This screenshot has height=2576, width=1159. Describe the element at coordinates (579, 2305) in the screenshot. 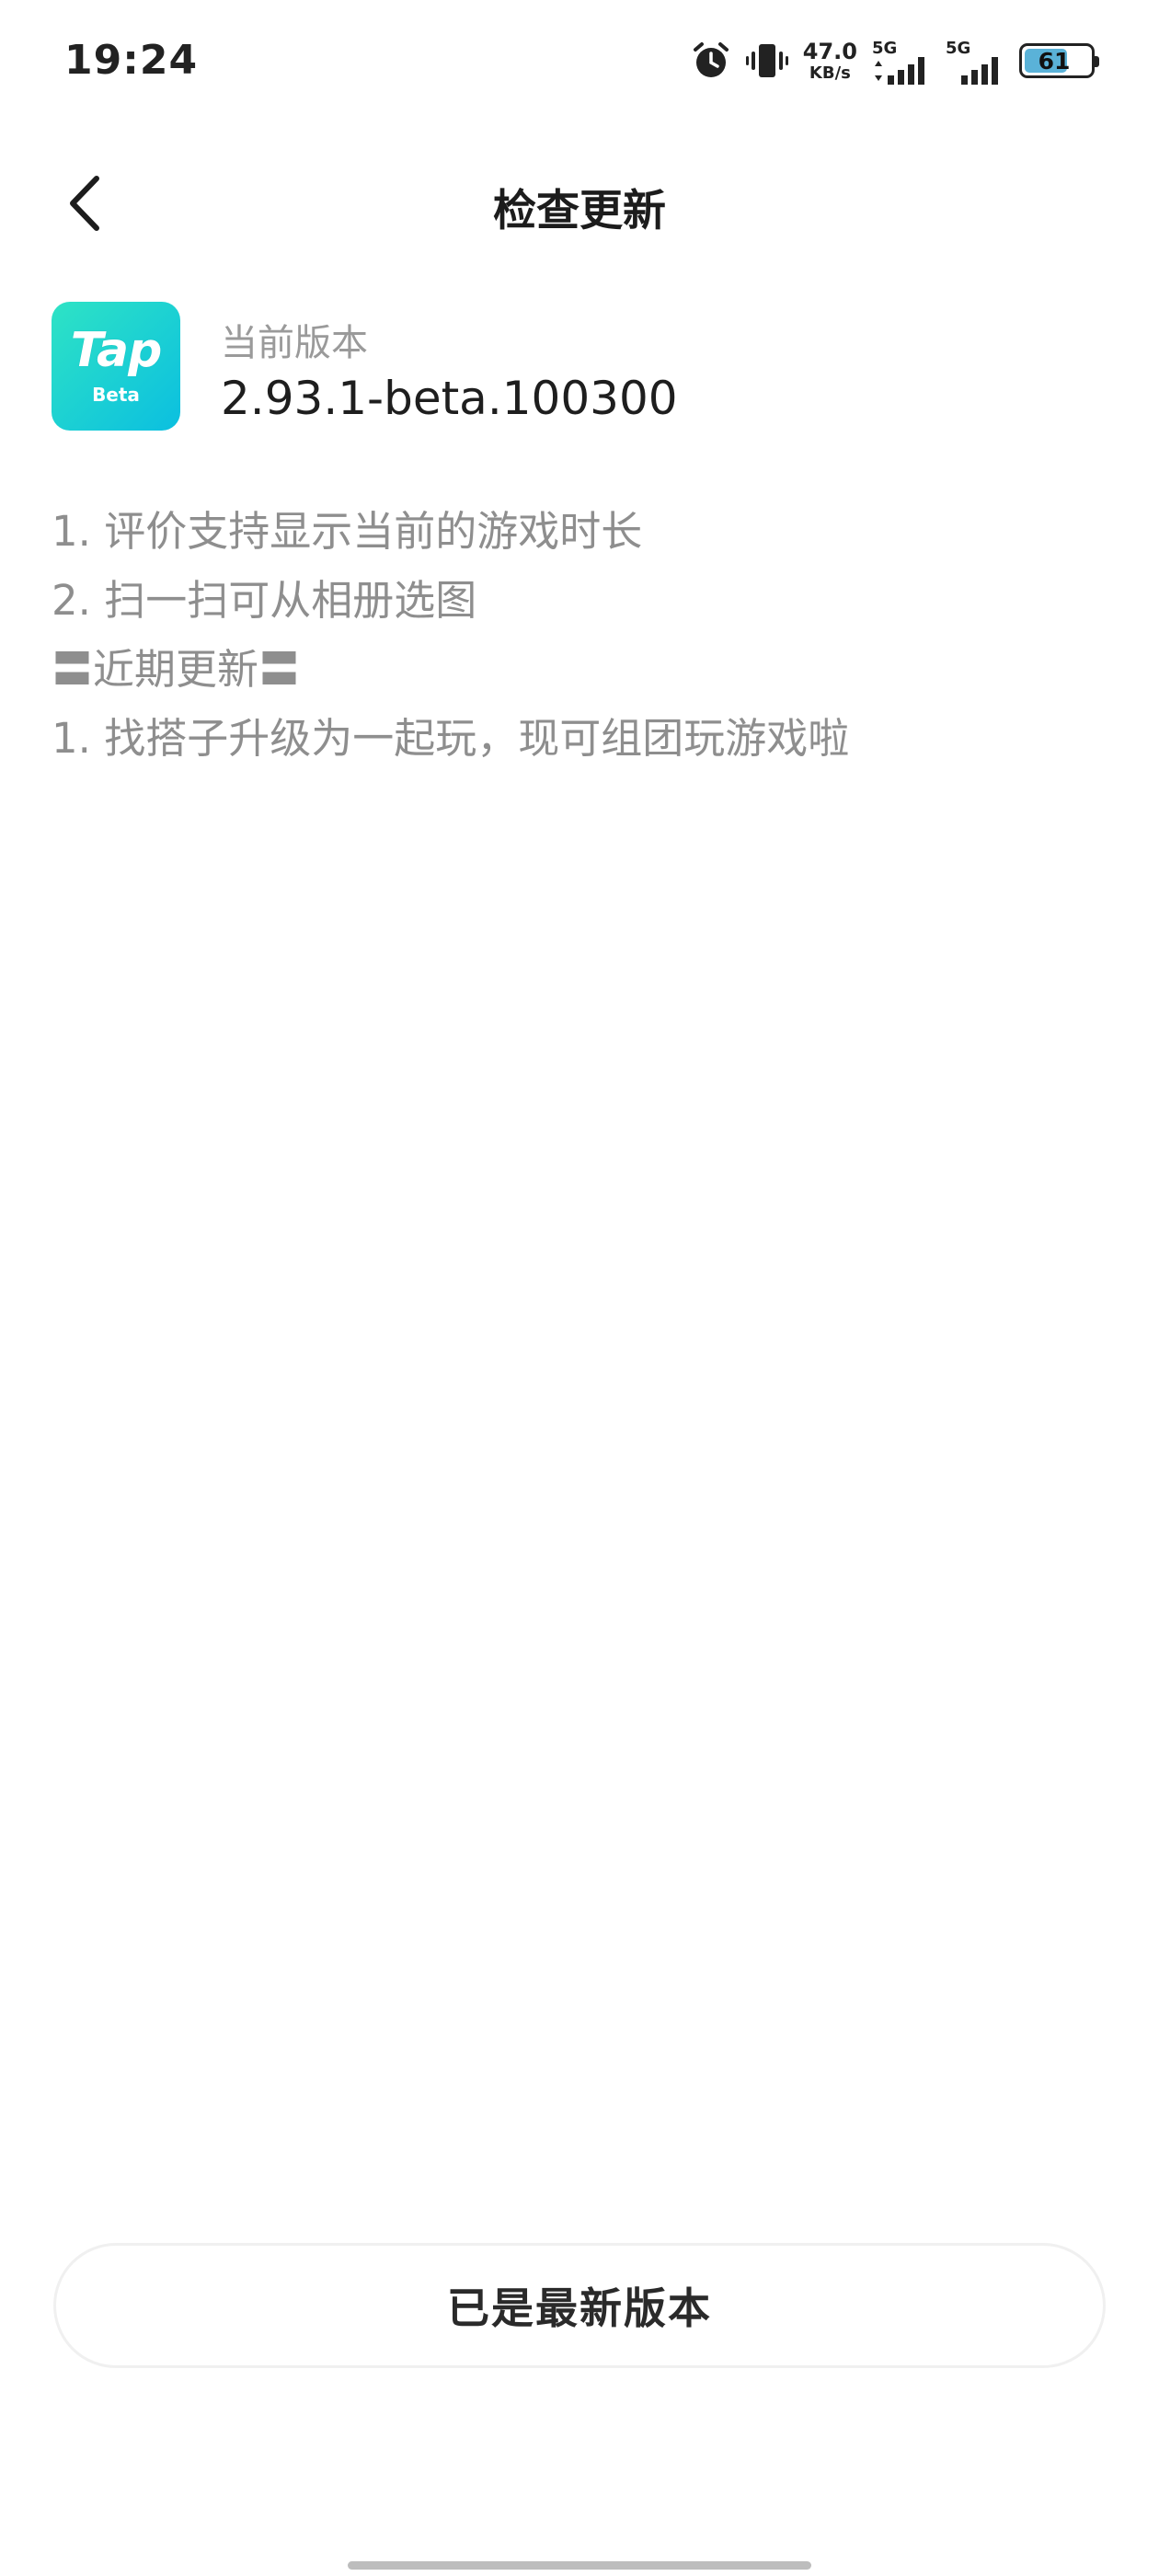

I see `check-update-button: 已是最新版本` at that location.